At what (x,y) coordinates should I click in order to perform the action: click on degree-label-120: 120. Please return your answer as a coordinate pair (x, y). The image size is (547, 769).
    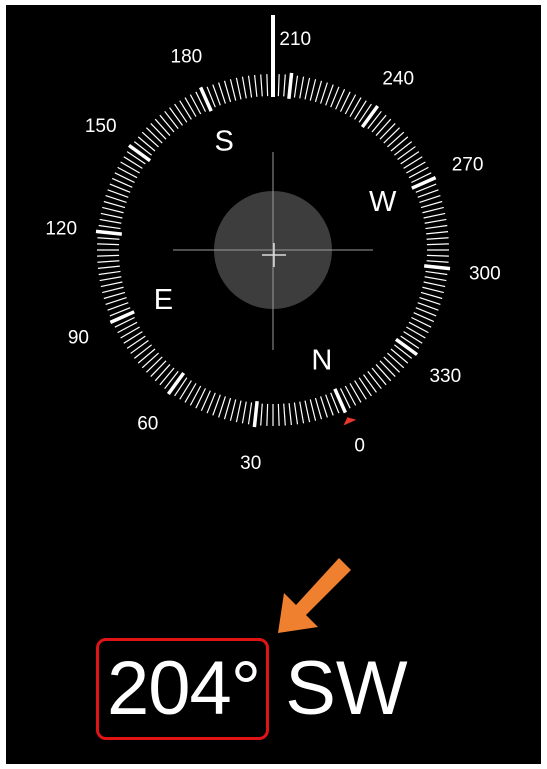
    Looking at the image, I should click on (61, 229).